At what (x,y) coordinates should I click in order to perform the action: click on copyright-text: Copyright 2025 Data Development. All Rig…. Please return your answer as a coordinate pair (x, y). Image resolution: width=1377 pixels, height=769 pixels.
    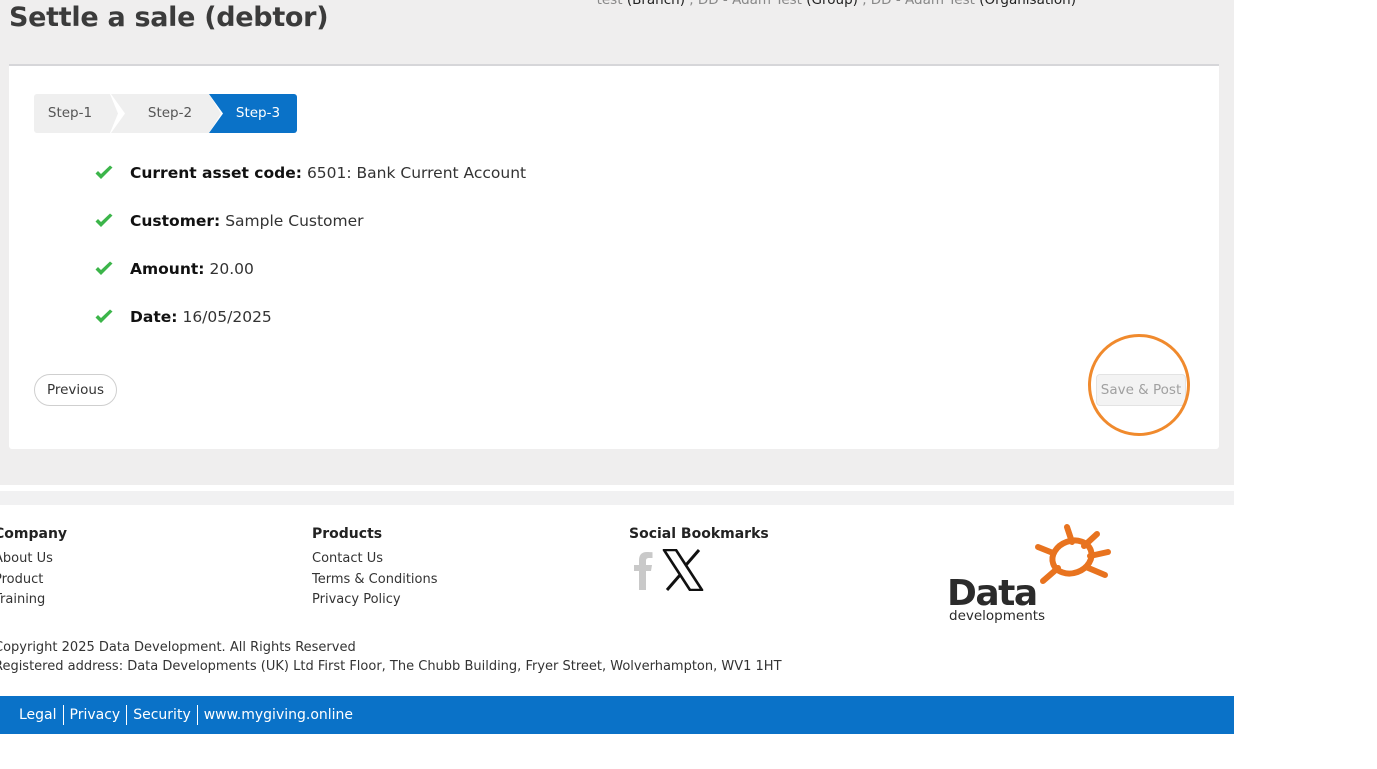
    Looking at the image, I should click on (178, 647).